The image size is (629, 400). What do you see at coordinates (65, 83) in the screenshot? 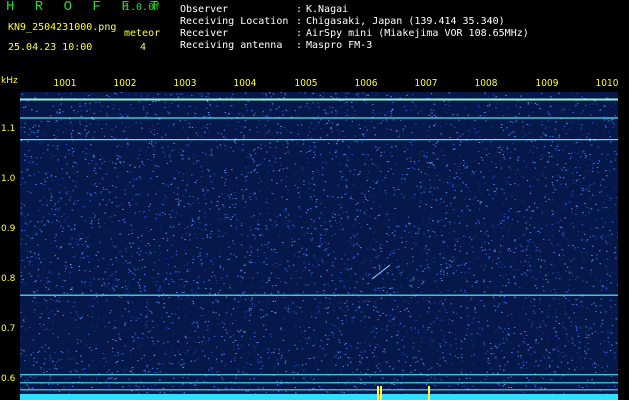
I see `x-tick-label: 1001` at bounding box center [65, 83].